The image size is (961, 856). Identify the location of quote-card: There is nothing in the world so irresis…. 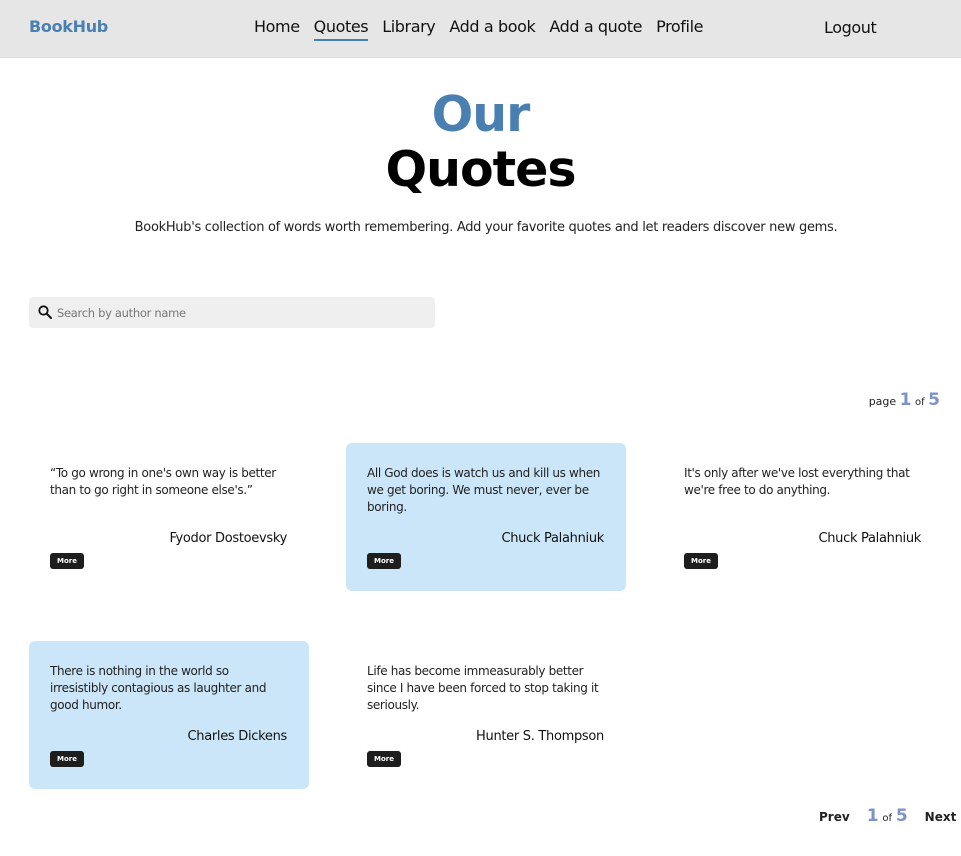
(169, 715).